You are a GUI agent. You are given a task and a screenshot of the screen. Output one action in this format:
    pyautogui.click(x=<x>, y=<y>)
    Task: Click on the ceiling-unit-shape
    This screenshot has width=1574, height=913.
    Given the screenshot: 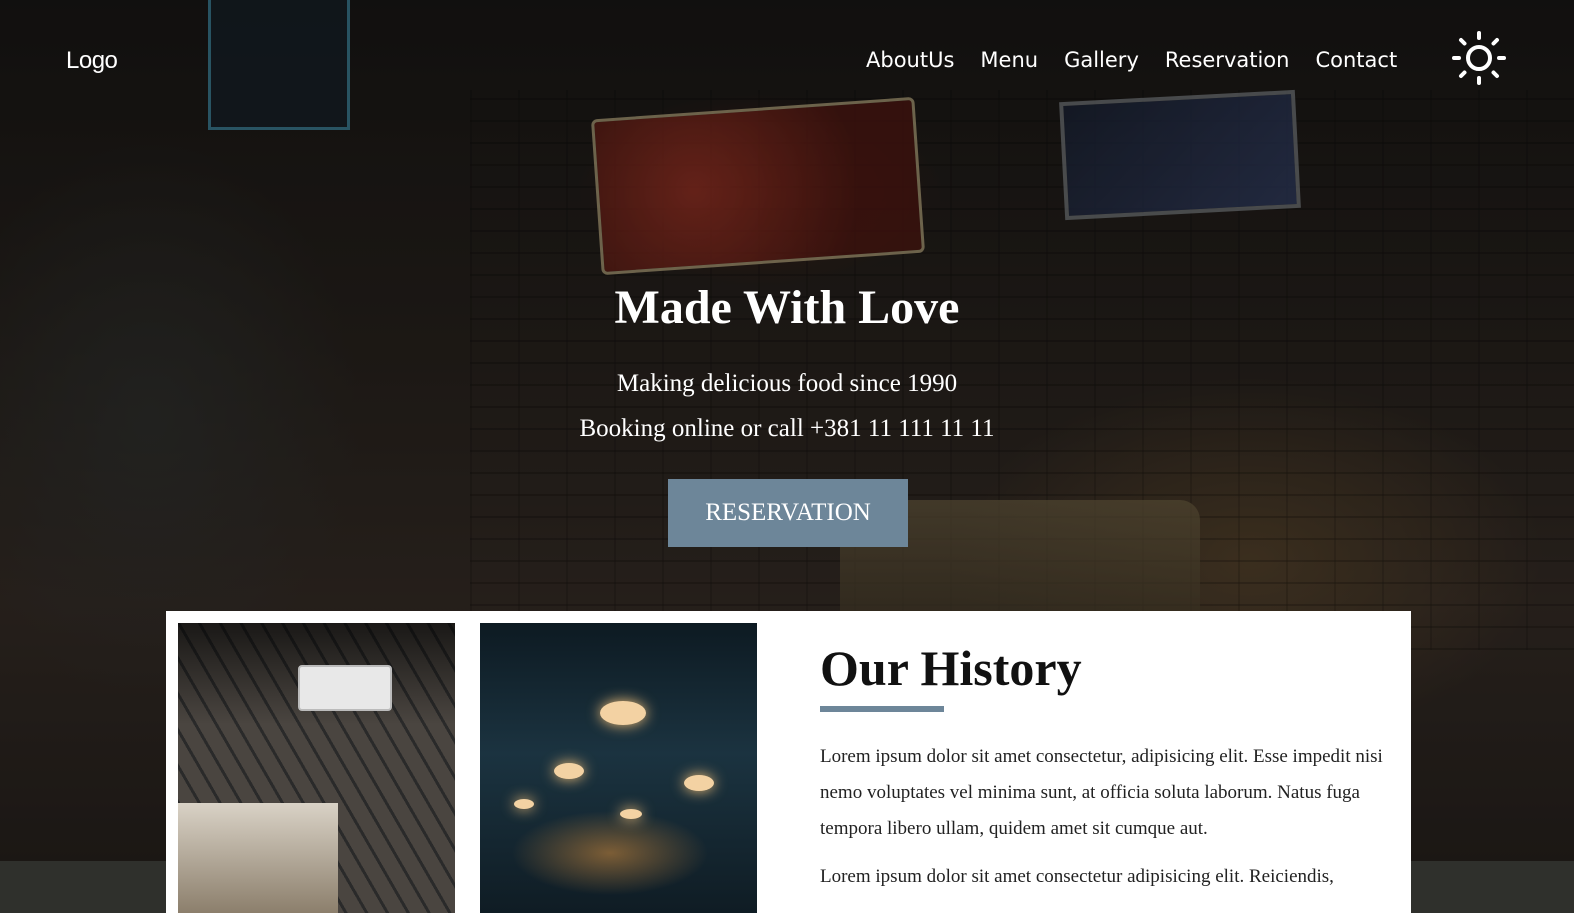 What is the action you would take?
    pyautogui.click(x=345, y=688)
    